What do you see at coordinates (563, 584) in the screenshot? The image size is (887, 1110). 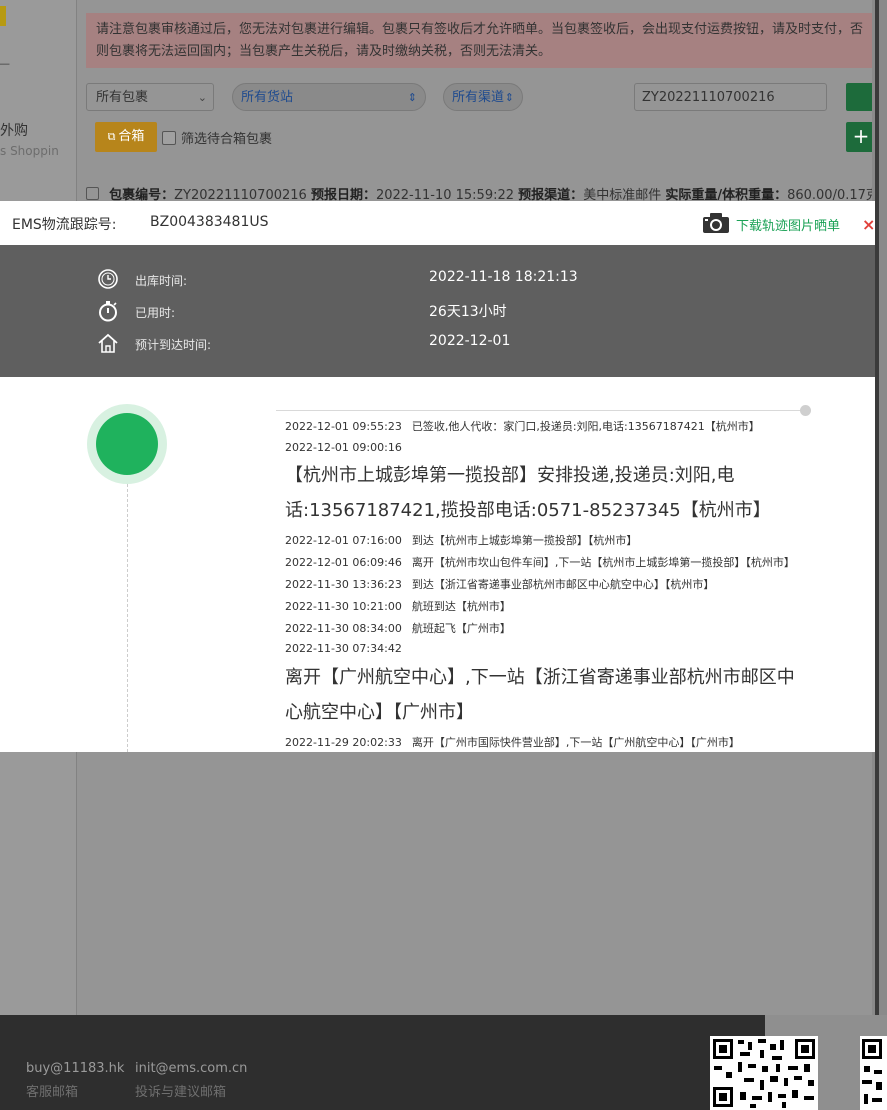 I see `event-text: 到达【浙江省寄递事业部杭州市邮区中心航空中心】【杭州市】` at bounding box center [563, 584].